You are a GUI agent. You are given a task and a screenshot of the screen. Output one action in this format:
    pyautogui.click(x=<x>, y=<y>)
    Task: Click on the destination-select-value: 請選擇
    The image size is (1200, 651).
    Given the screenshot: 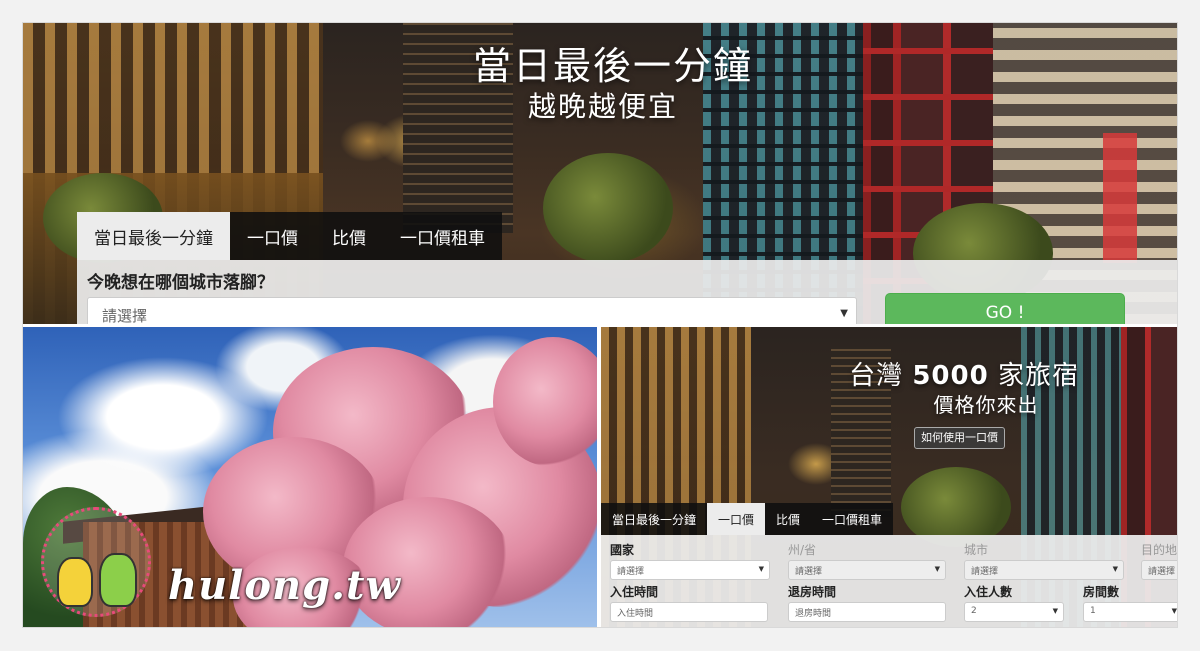 What is the action you would take?
    pyautogui.click(x=1162, y=572)
    